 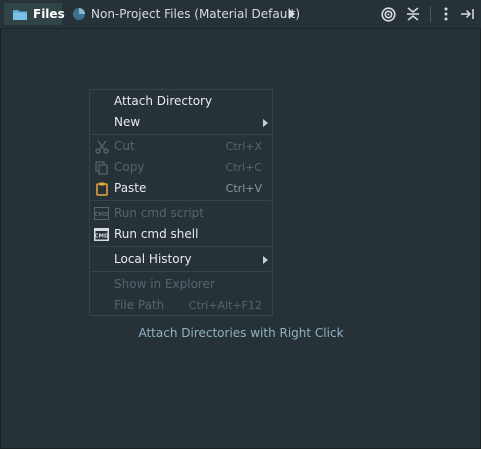 I want to click on menu-item-label: Cut, so click(x=124, y=146).